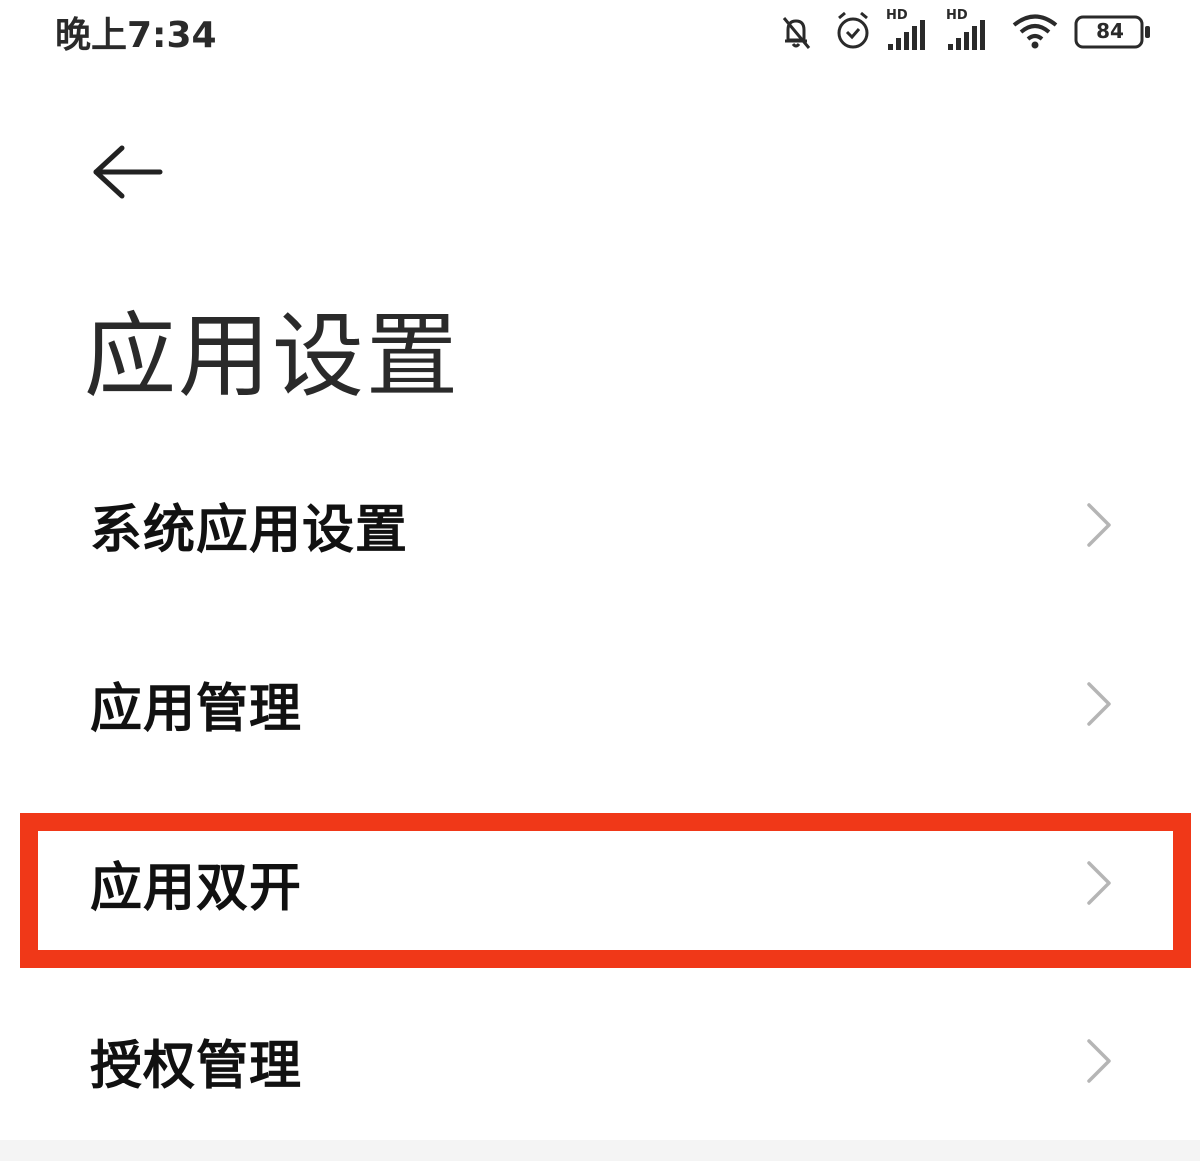  Describe the element at coordinates (600, 704) in the screenshot. I see `list-item-app-management: 应用管理` at that location.